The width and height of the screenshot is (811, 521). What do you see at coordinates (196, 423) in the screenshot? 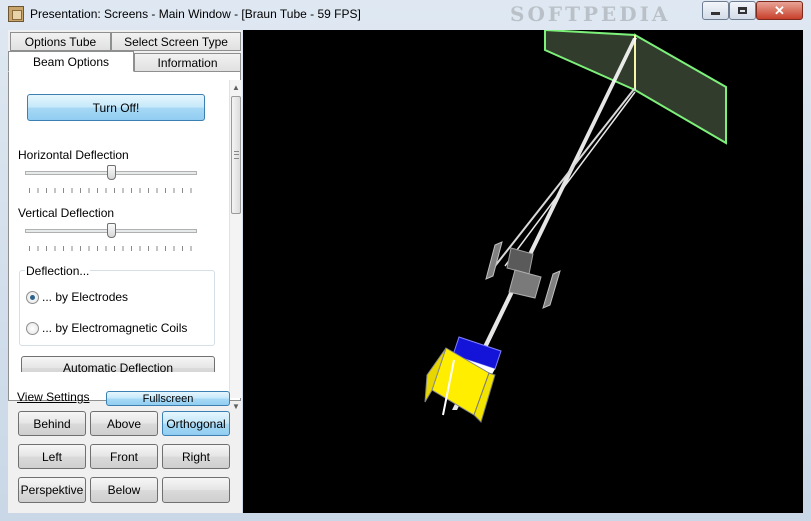
I see `view-orthogonal-button: Orthogonal` at bounding box center [196, 423].